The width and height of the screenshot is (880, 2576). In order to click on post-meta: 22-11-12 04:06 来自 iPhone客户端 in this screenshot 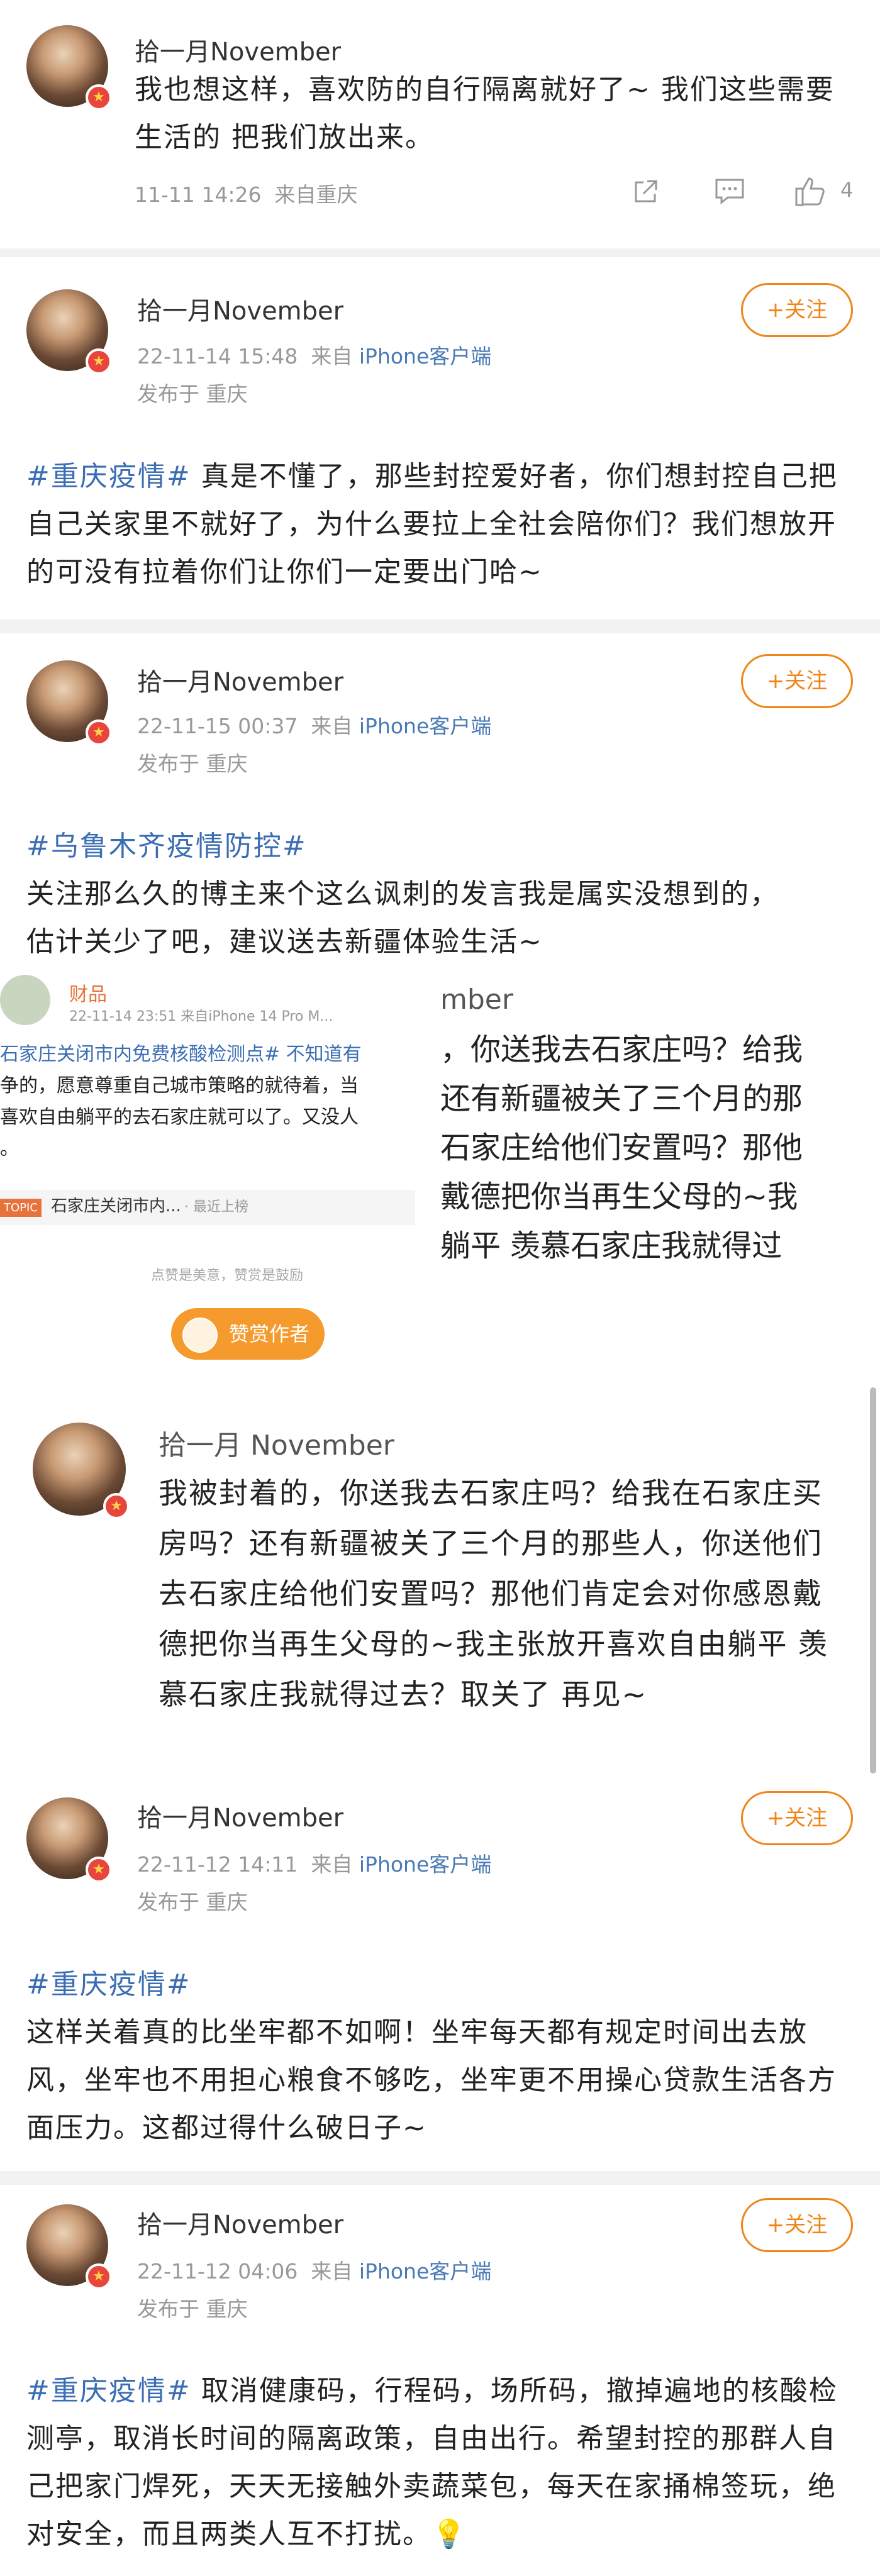, I will do `click(314, 2270)`.